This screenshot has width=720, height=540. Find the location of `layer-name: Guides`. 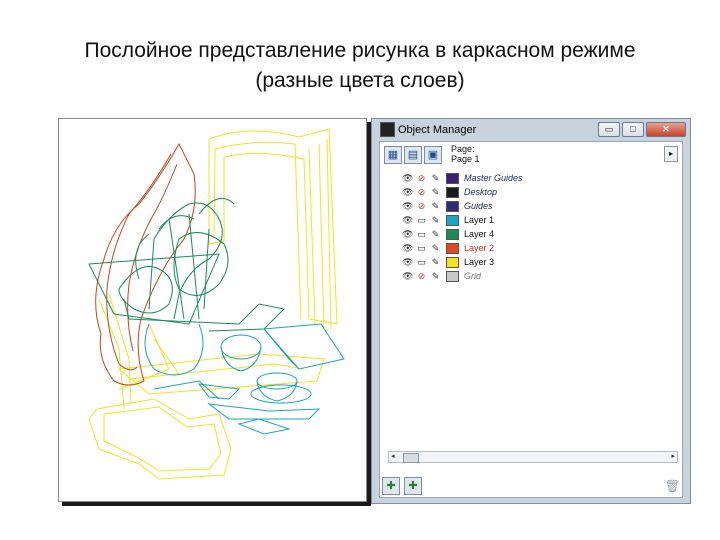

layer-name: Guides is located at coordinates (478, 206).